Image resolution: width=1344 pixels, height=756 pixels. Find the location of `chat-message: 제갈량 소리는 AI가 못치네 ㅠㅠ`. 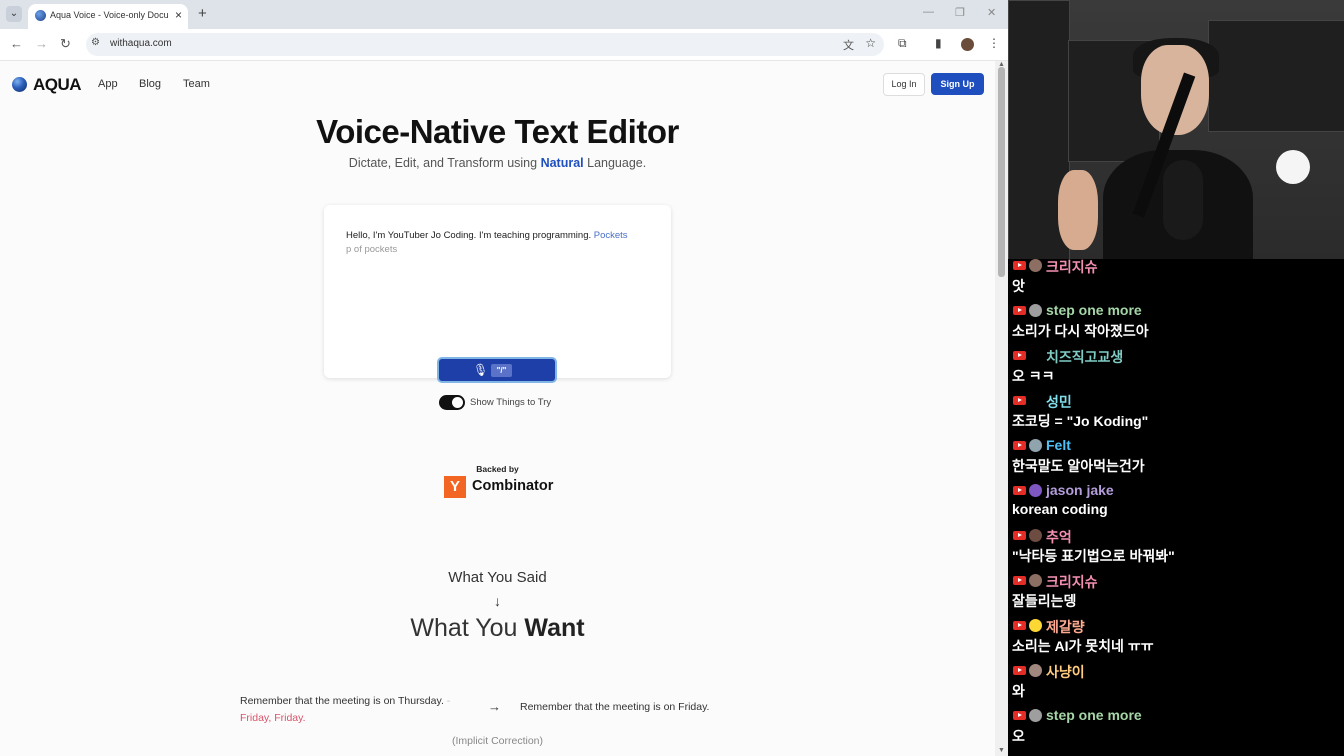

chat-message: 제갈량 소리는 AI가 못치네 ㅠㅠ is located at coordinates (1176, 641).